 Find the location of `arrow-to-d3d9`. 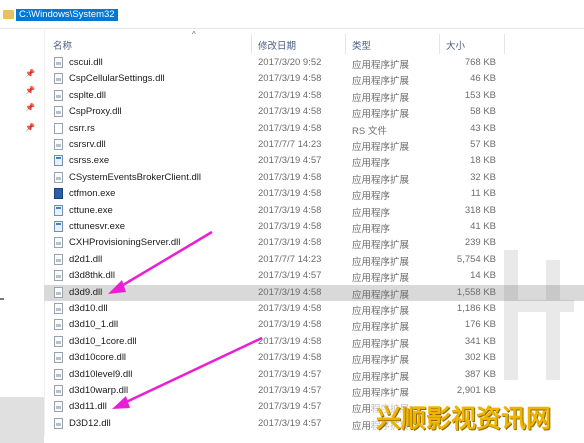

arrow-to-d3d9 is located at coordinates (160, 262).